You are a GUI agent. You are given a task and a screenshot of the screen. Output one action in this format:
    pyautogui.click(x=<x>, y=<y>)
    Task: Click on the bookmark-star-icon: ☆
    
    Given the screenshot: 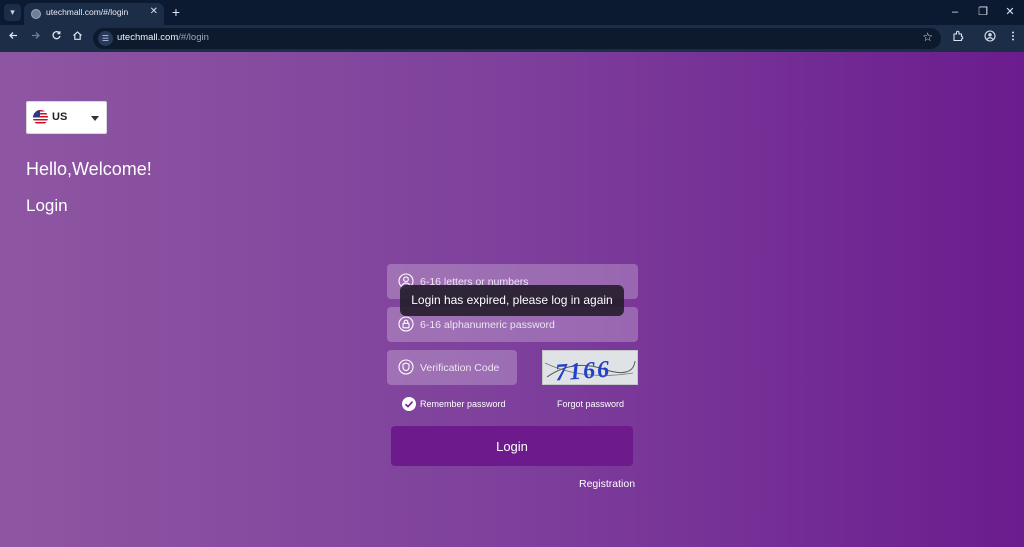 What is the action you would take?
    pyautogui.click(x=927, y=37)
    